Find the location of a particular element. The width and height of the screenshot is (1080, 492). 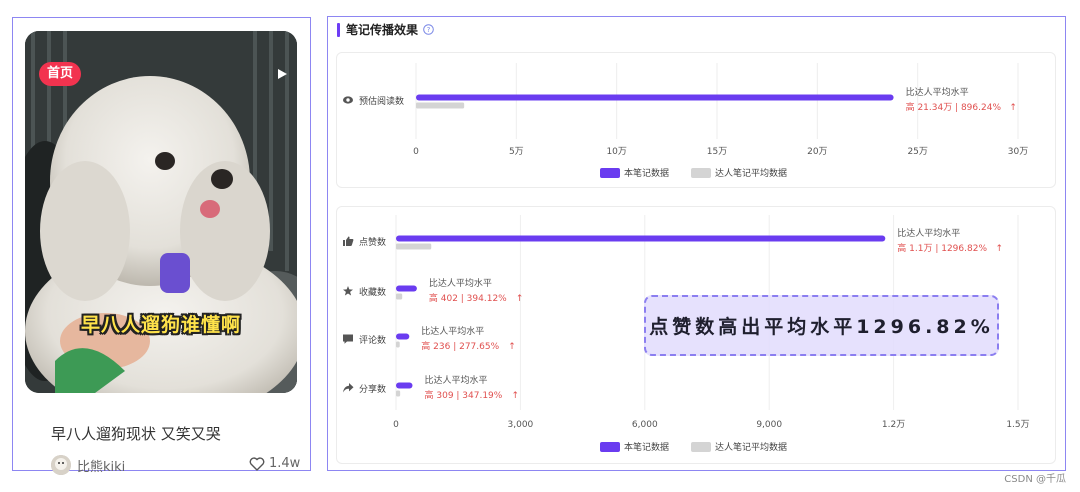

likes-counter: 1.4w is located at coordinates (274, 463).